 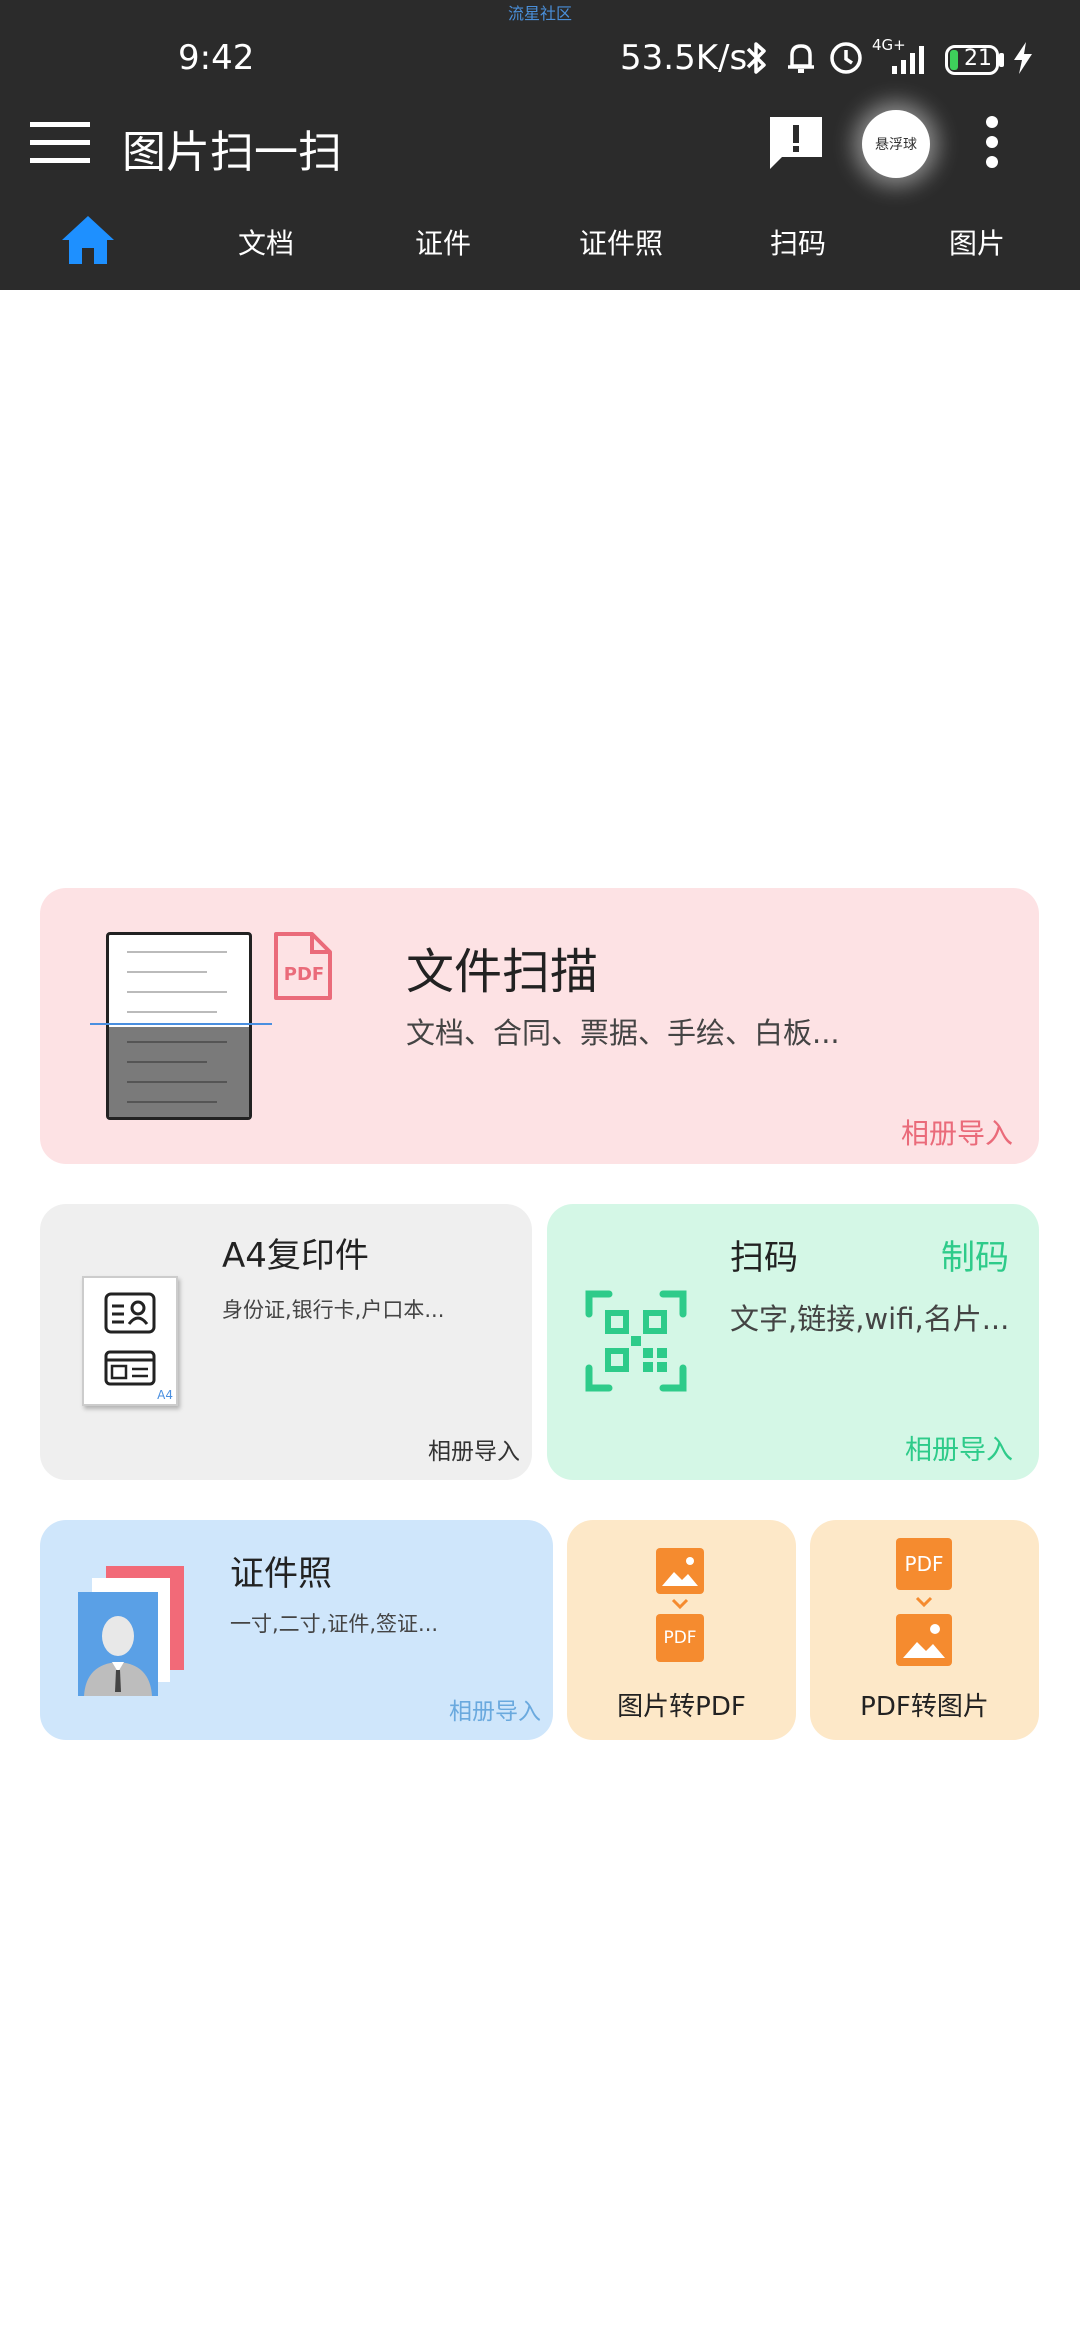 I want to click on scan-code-title: 扫码, so click(x=764, y=1258).